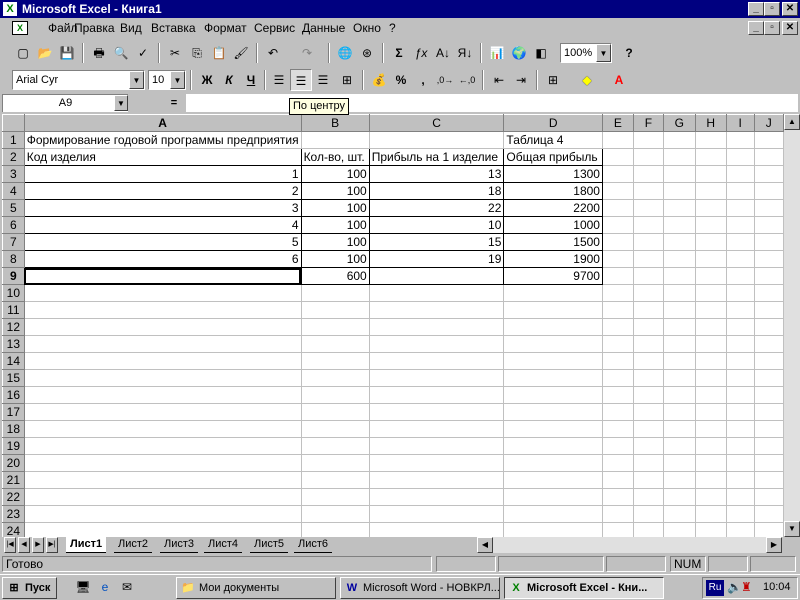 Image resolution: width=800 pixels, height=600 pixels. Describe the element at coordinates (792, 122) in the screenshot. I see `scroll-up-icon: ▲` at that location.